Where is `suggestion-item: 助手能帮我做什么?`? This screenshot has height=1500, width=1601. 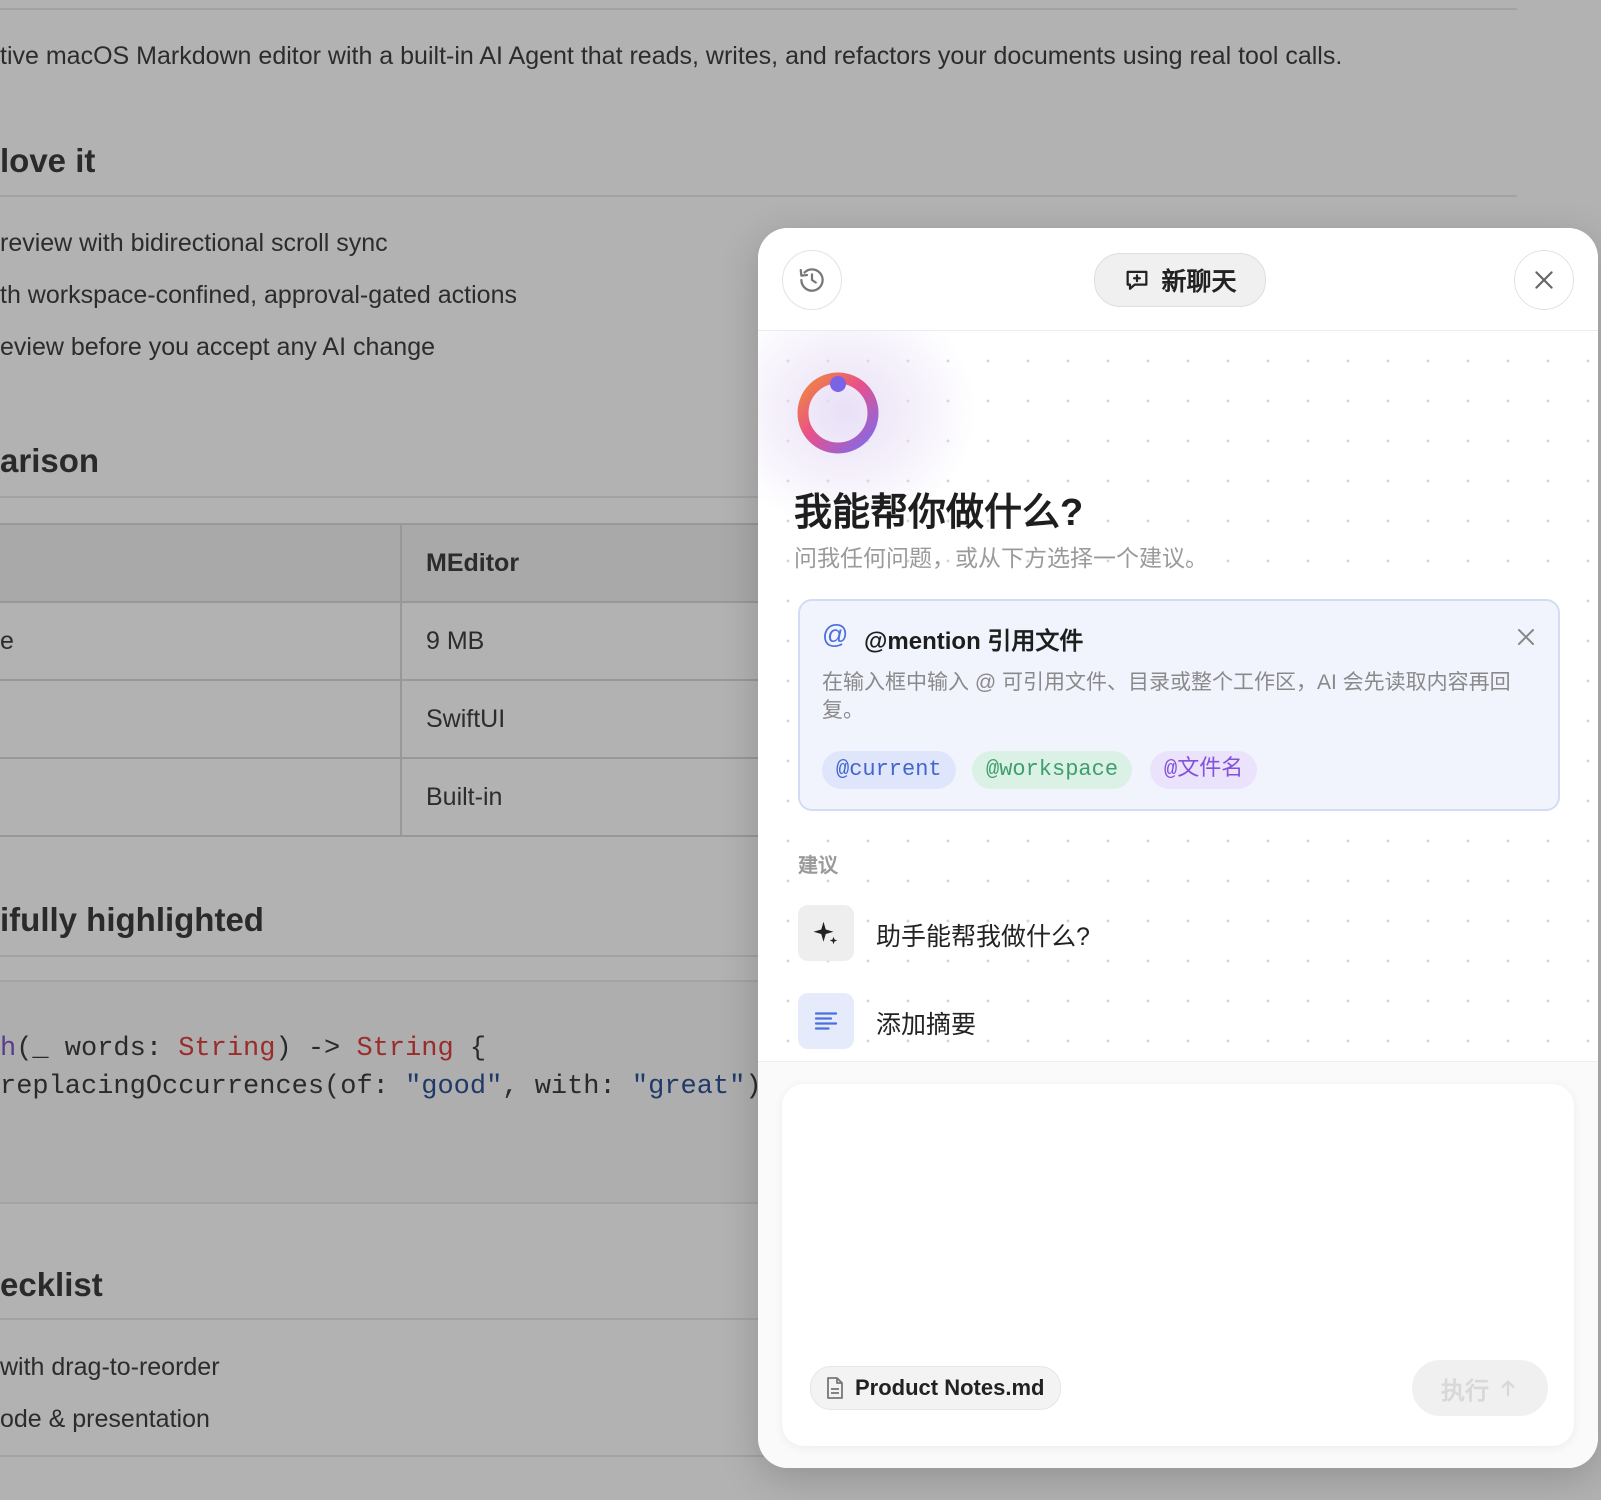
suggestion-item: 助手能帮我做什么? is located at coordinates (1178, 934).